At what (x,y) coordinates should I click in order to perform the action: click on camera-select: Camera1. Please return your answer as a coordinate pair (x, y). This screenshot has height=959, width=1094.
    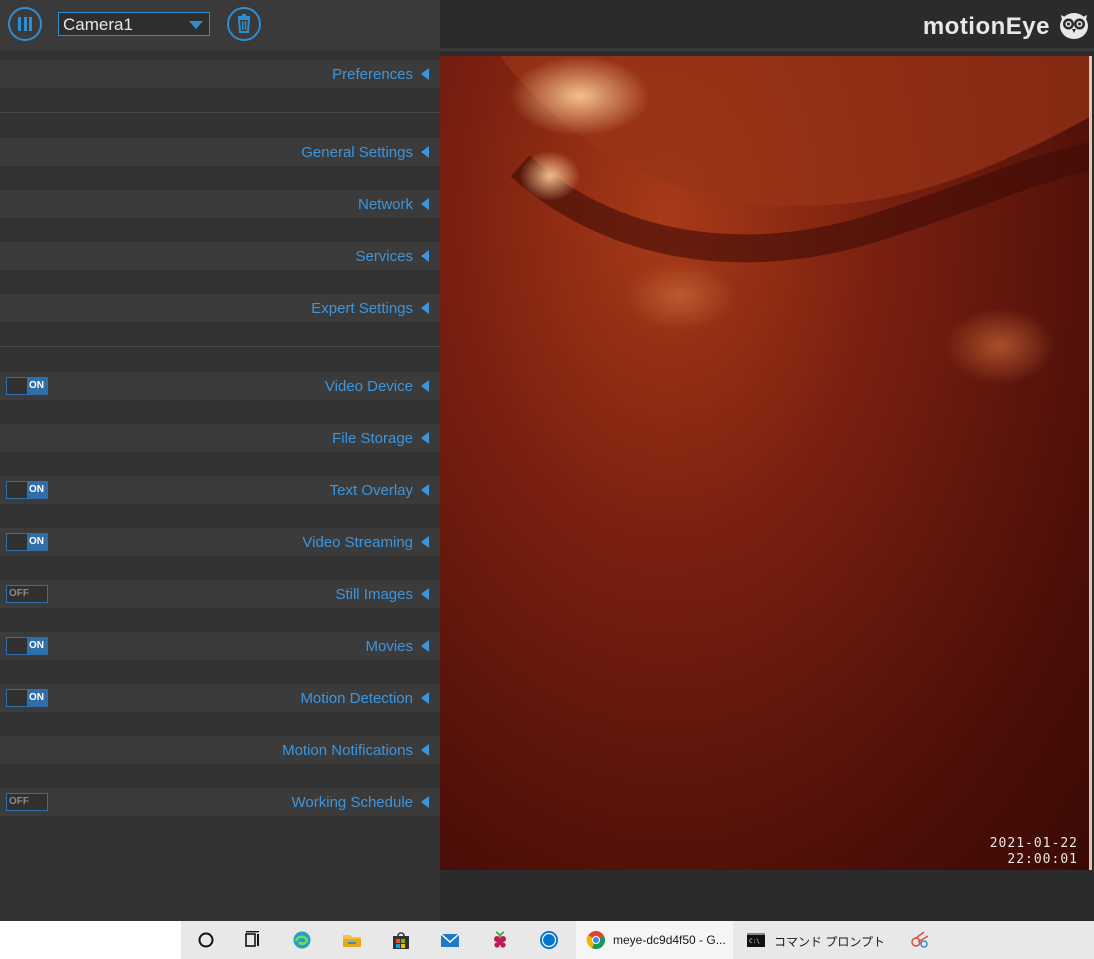
    Looking at the image, I should click on (134, 24).